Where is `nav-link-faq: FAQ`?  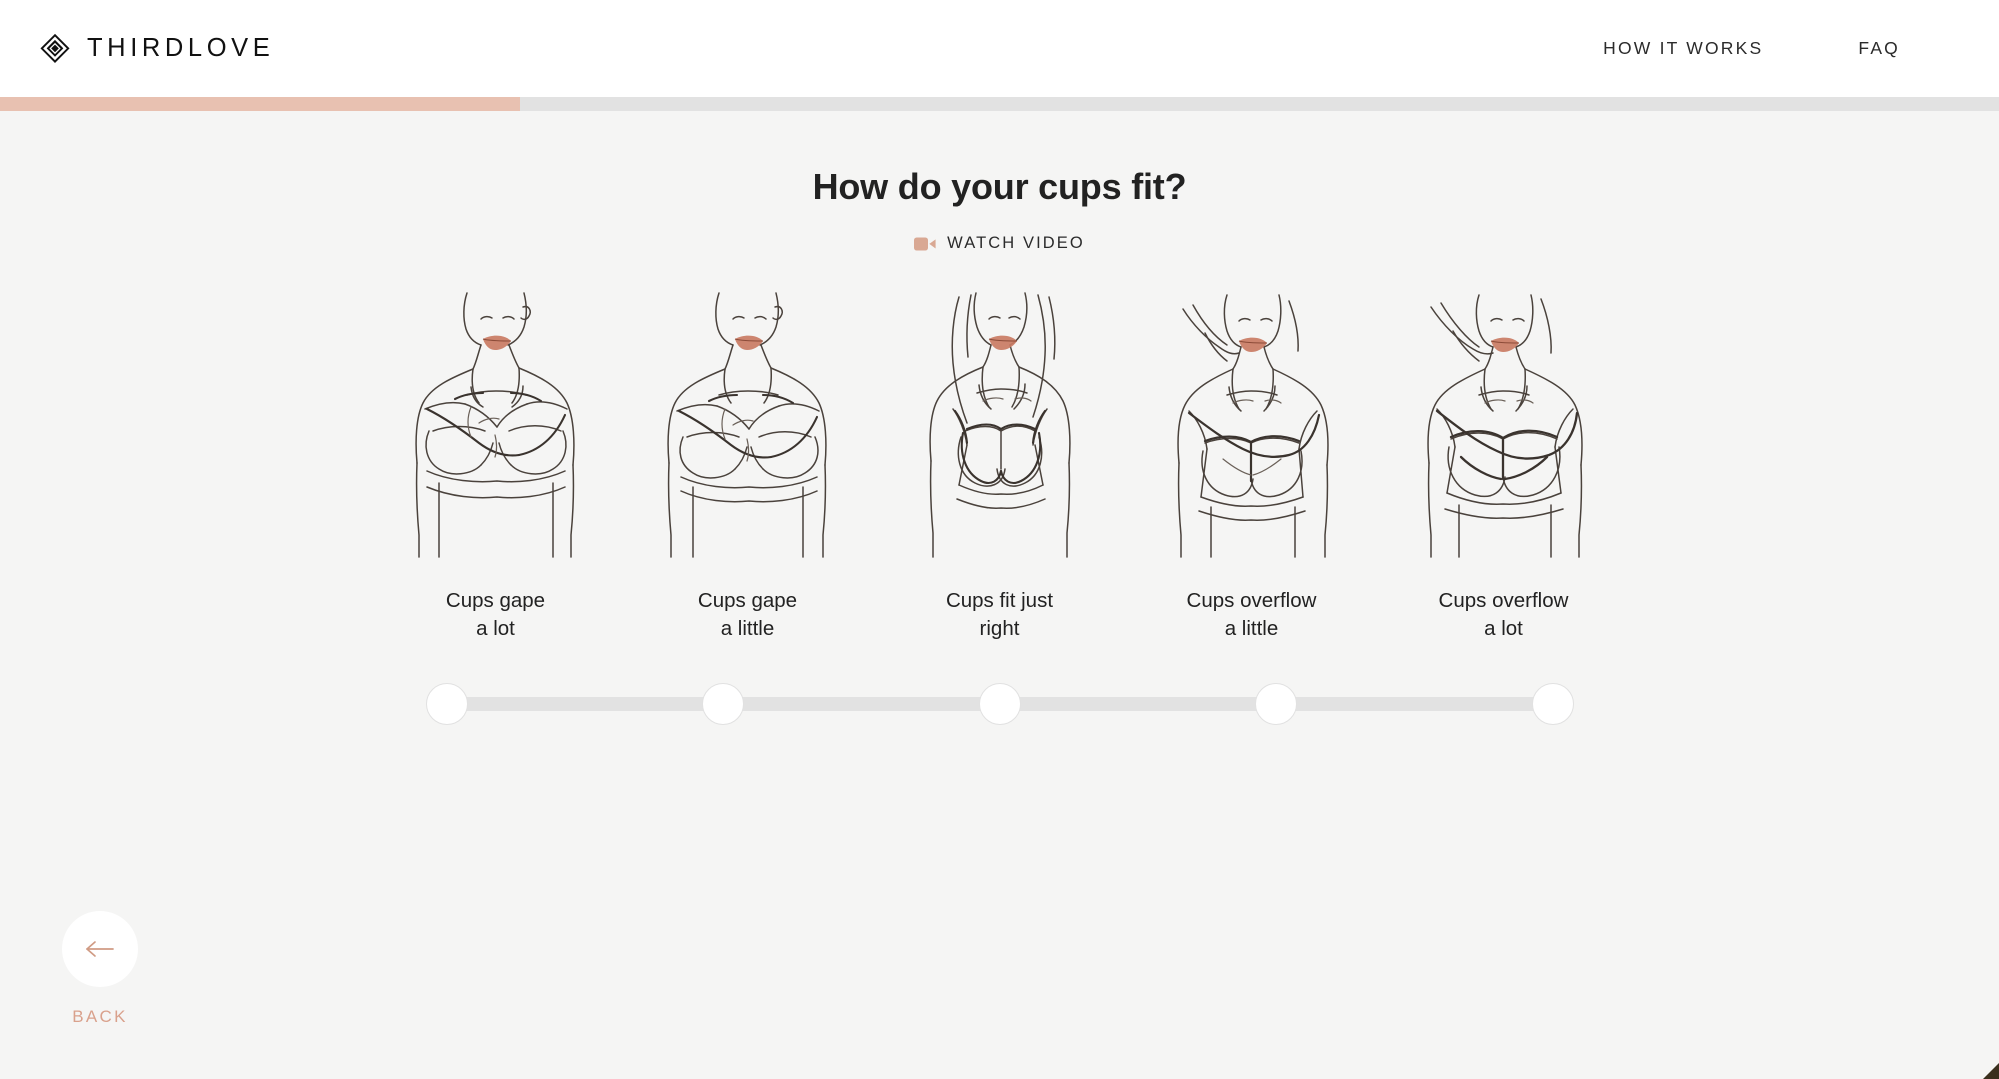
nav-link-faq: FAQ is located at coordinates (1879, 48).